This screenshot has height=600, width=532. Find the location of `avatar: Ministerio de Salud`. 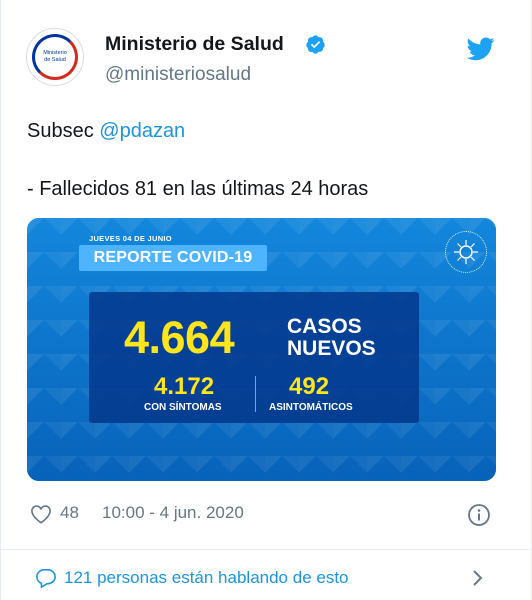

avatar: Ministerio de Salud is located at coordinates (55, 57).